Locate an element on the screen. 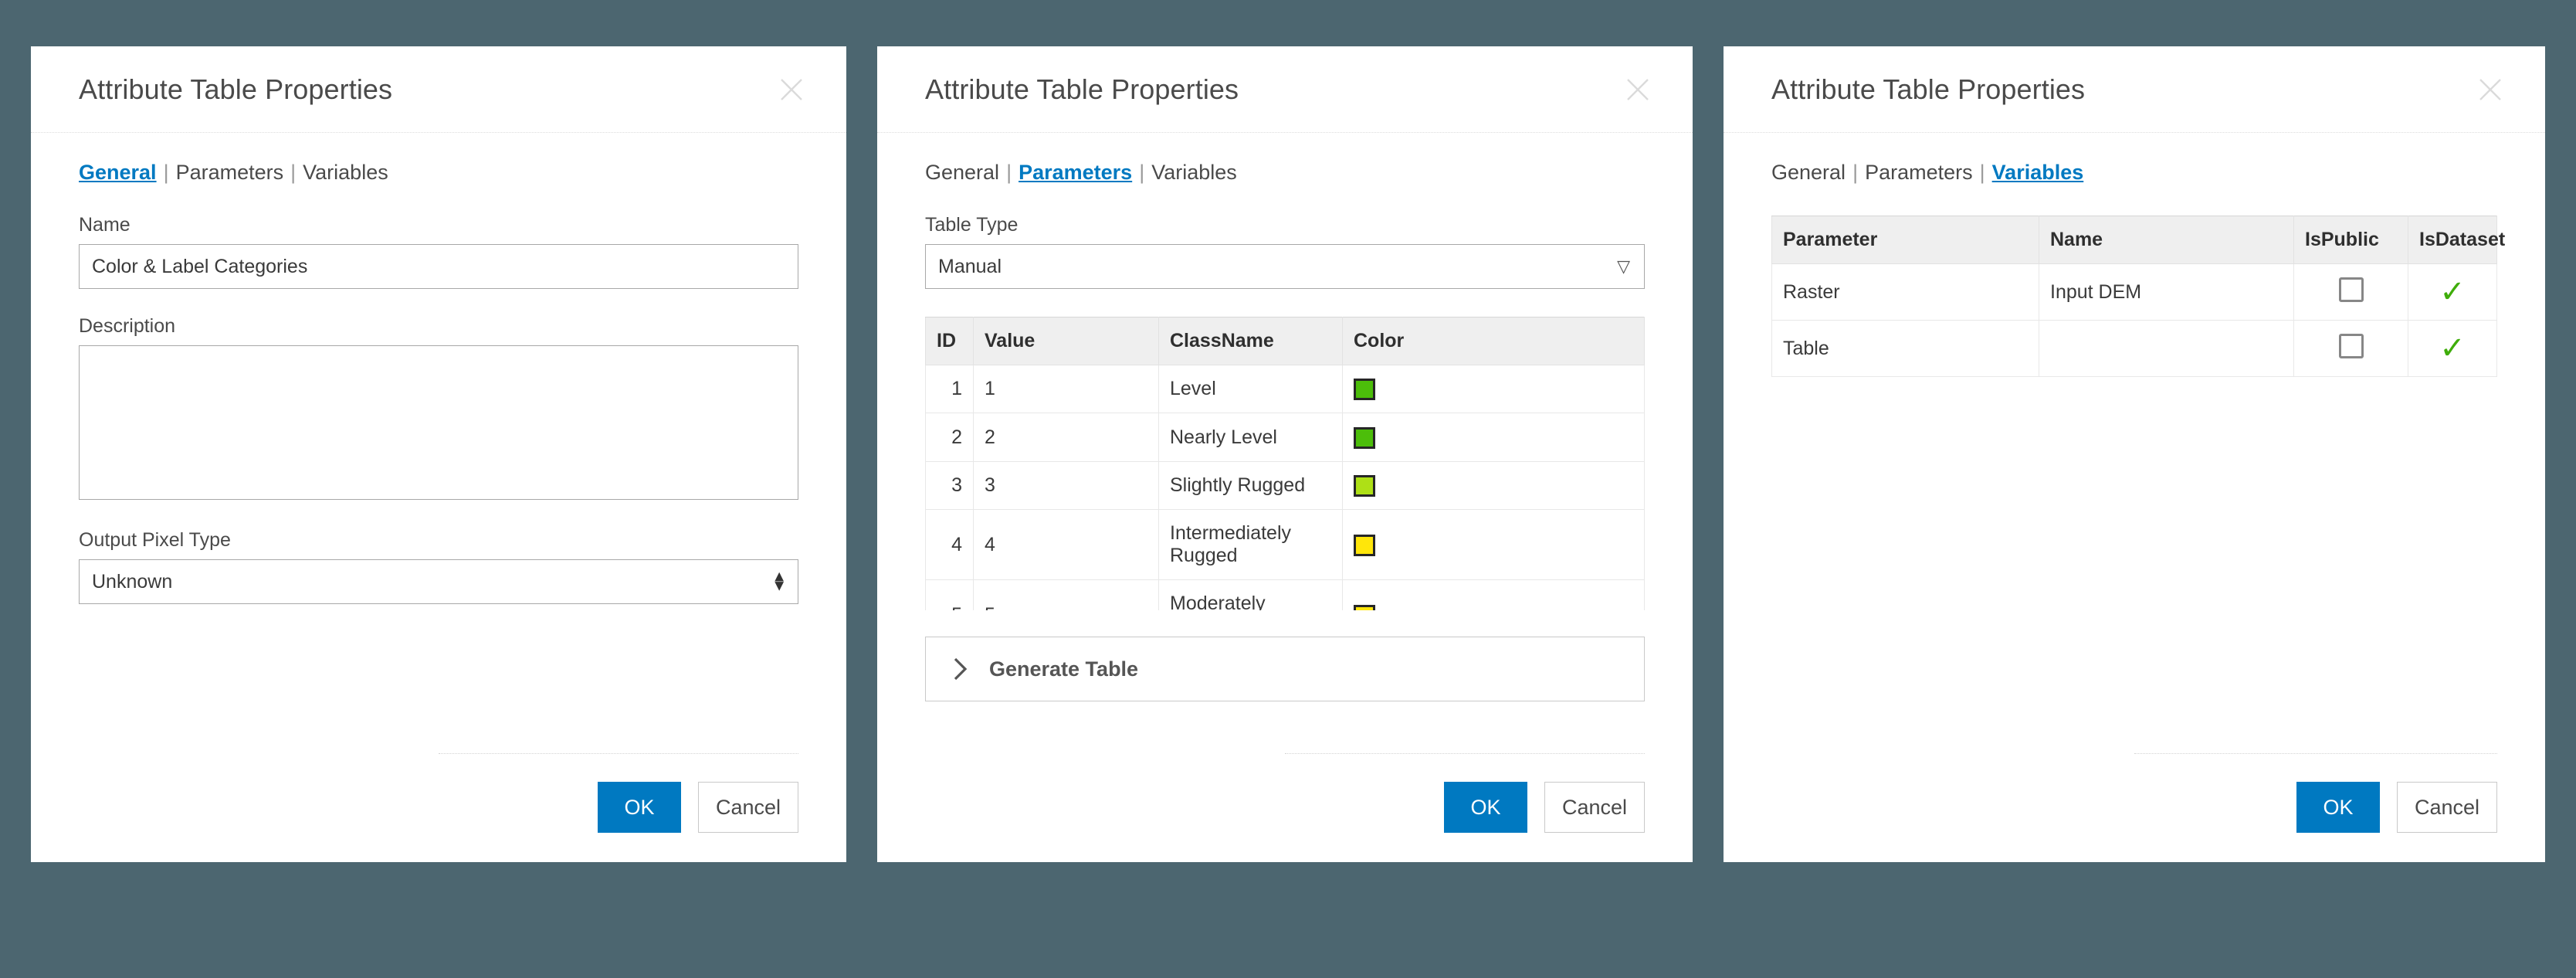  name-label: Name is located at coordinates (104, 225).